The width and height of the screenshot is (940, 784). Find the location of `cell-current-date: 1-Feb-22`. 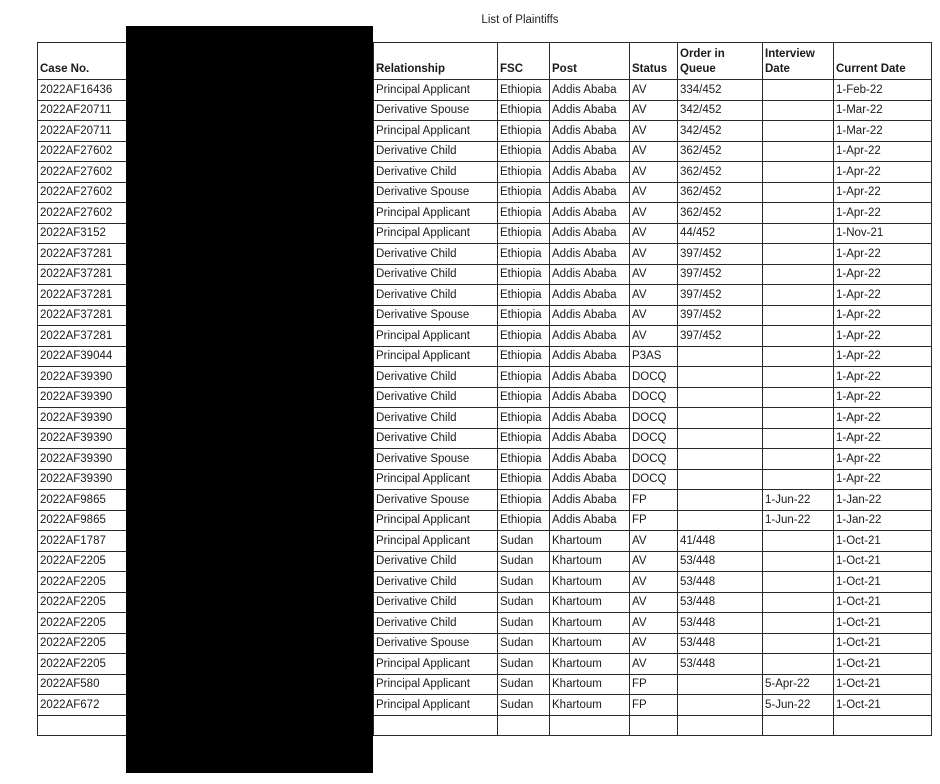

cell-current-date: 1-Feb-22 is located at coordinates (882, 90).